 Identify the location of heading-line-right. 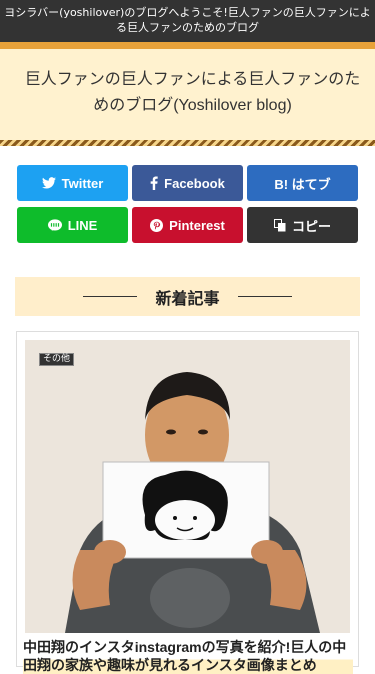
(264, 296).